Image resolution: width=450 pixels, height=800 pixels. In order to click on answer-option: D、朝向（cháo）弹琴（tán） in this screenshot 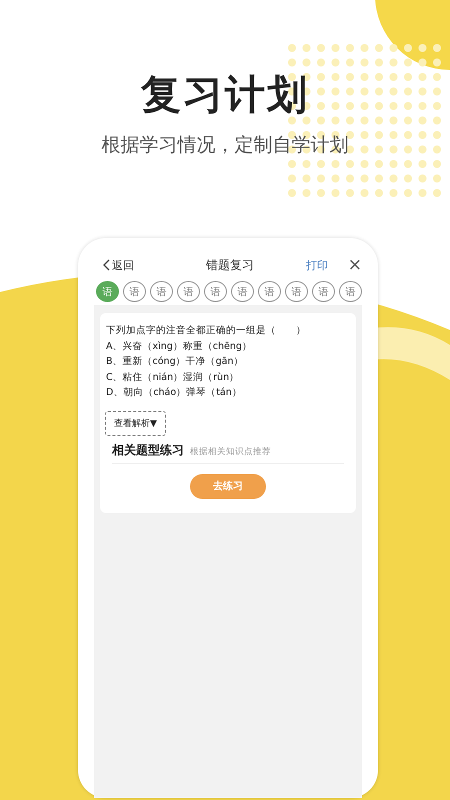, I will do `click(228, 392)`.